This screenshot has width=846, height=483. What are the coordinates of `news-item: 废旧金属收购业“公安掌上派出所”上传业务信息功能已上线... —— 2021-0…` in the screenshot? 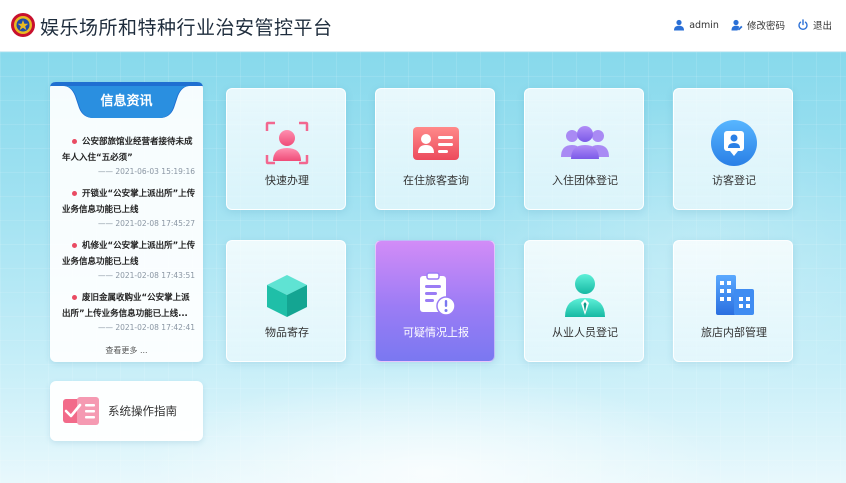 It's located at (129, 311).